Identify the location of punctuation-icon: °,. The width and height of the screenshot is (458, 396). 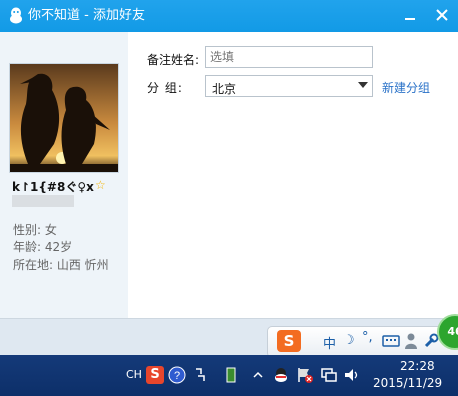
(367, 337).